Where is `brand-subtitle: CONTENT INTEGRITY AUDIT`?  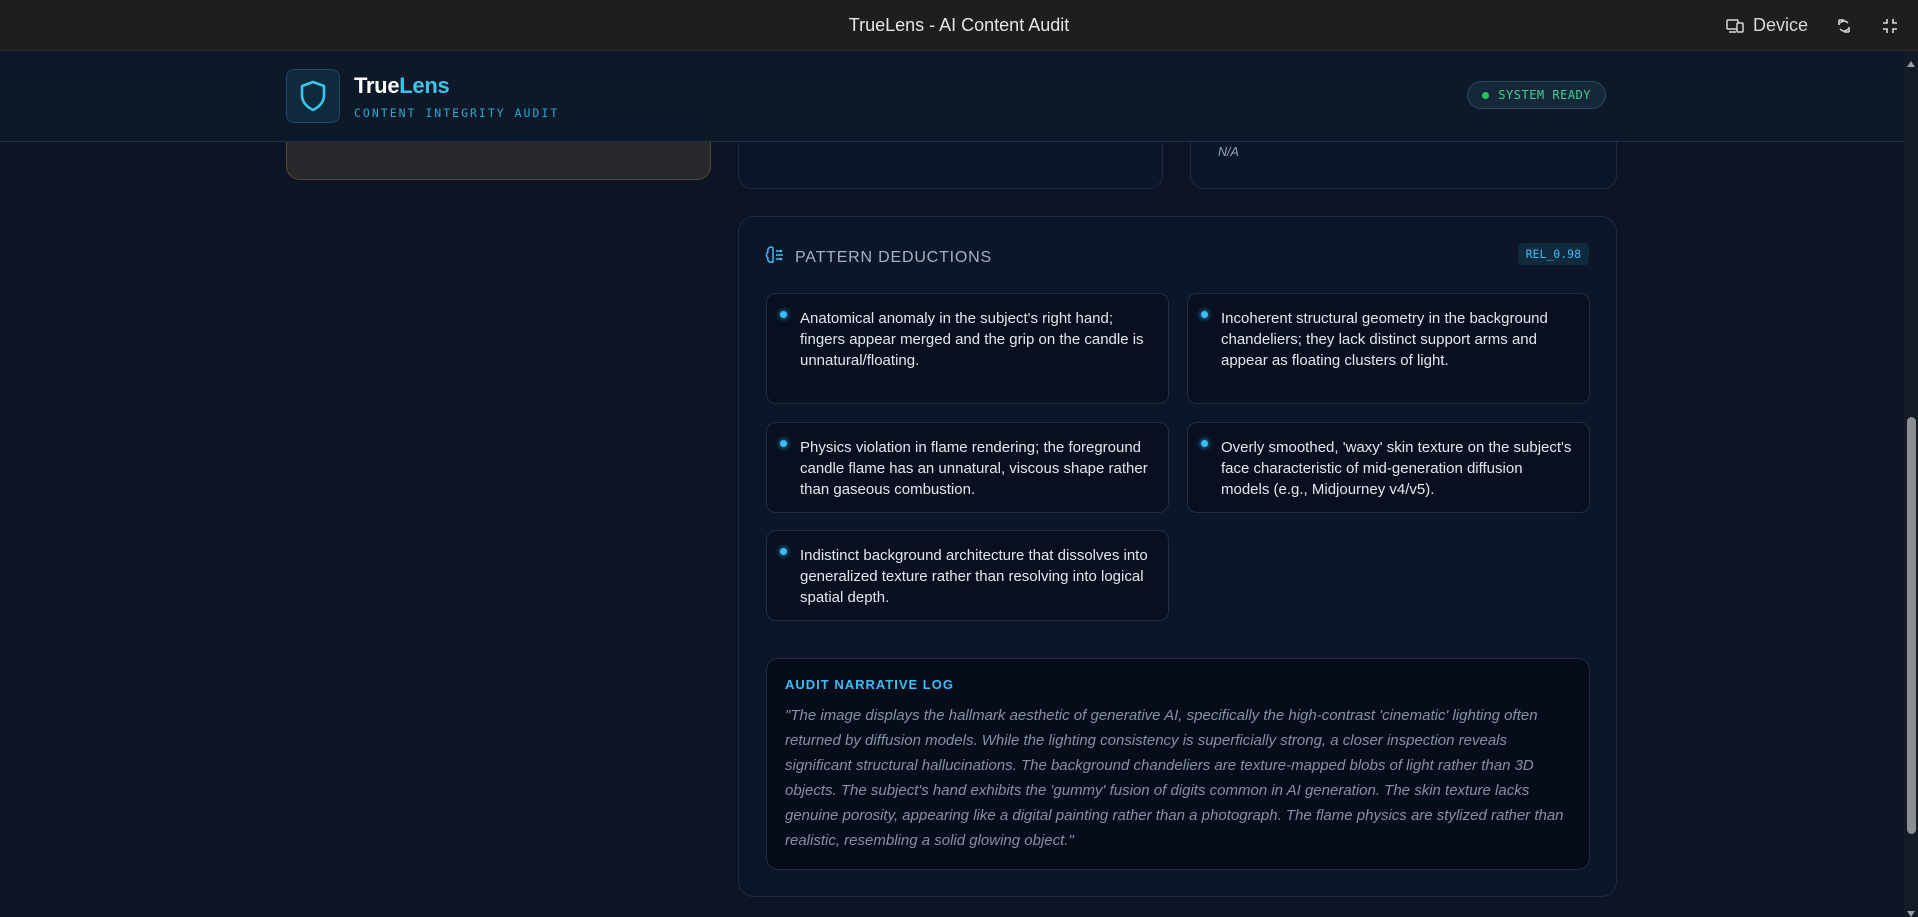 brand-subtitle: CONTENT INTEGRITY AUDIT is located at coordinates (457, 112).